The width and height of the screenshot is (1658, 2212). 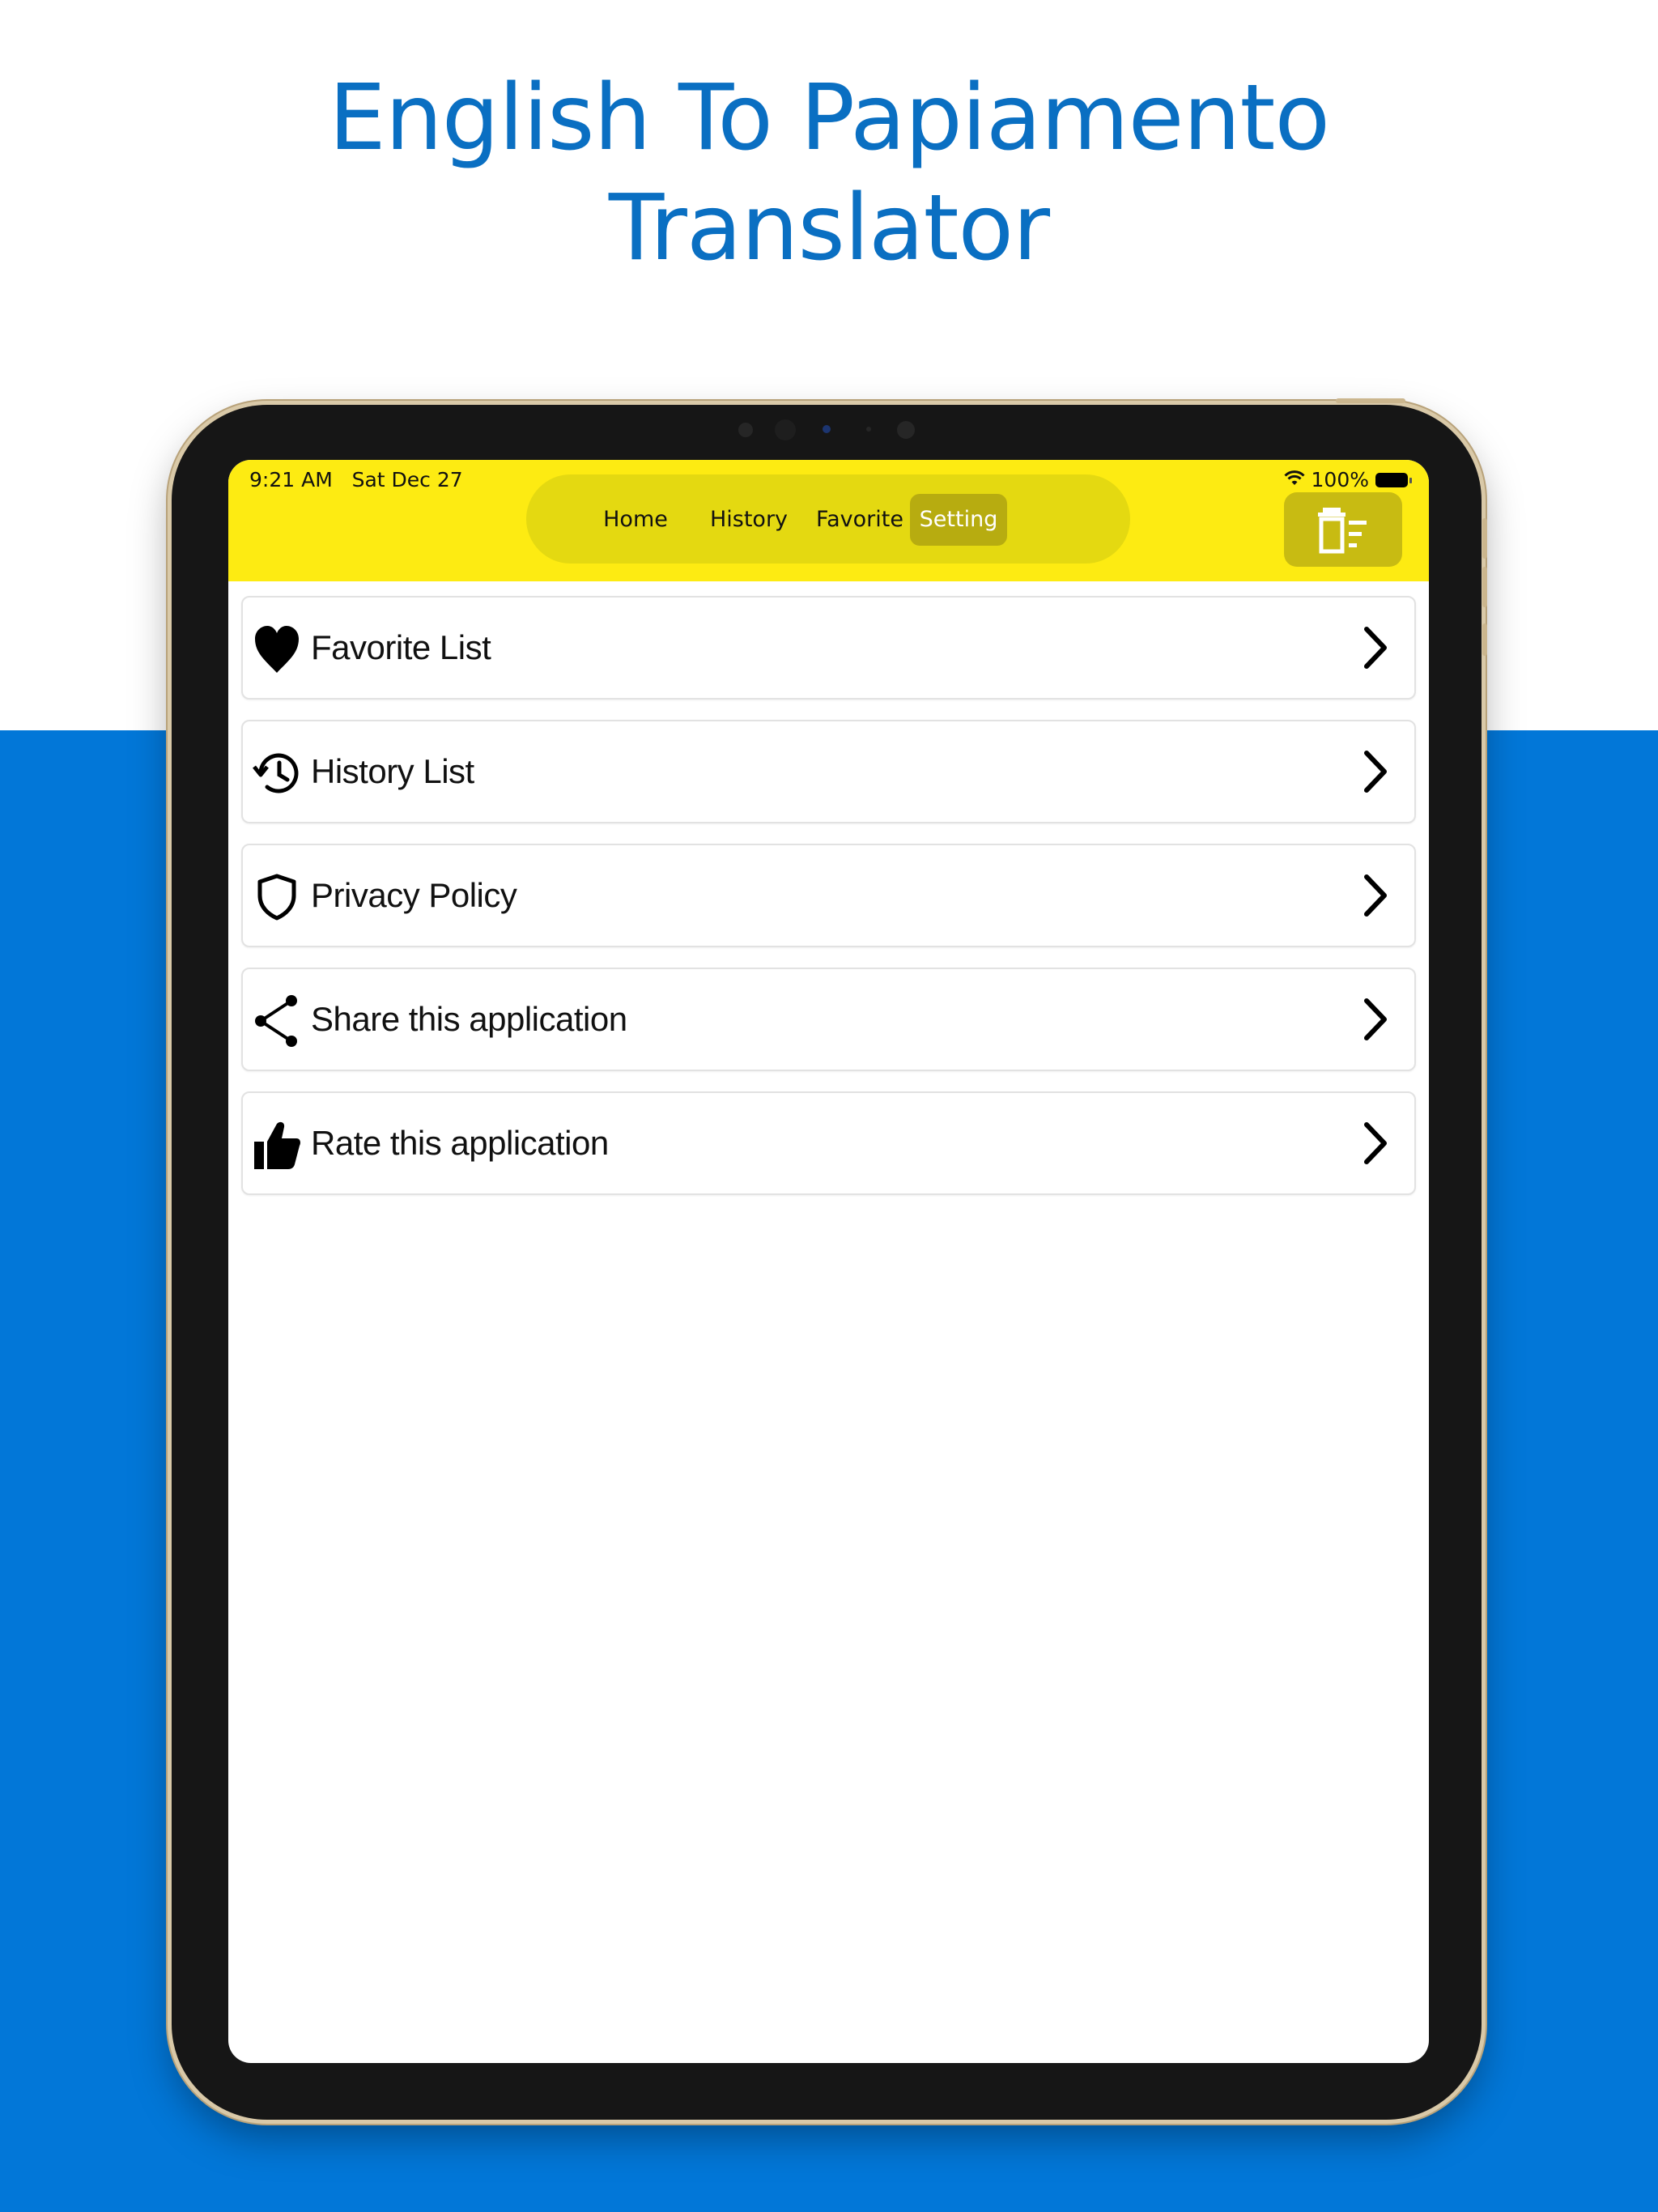 I want to click on settings-item-privacy-policy: Privacy Policy, so click(x=828, y=895).